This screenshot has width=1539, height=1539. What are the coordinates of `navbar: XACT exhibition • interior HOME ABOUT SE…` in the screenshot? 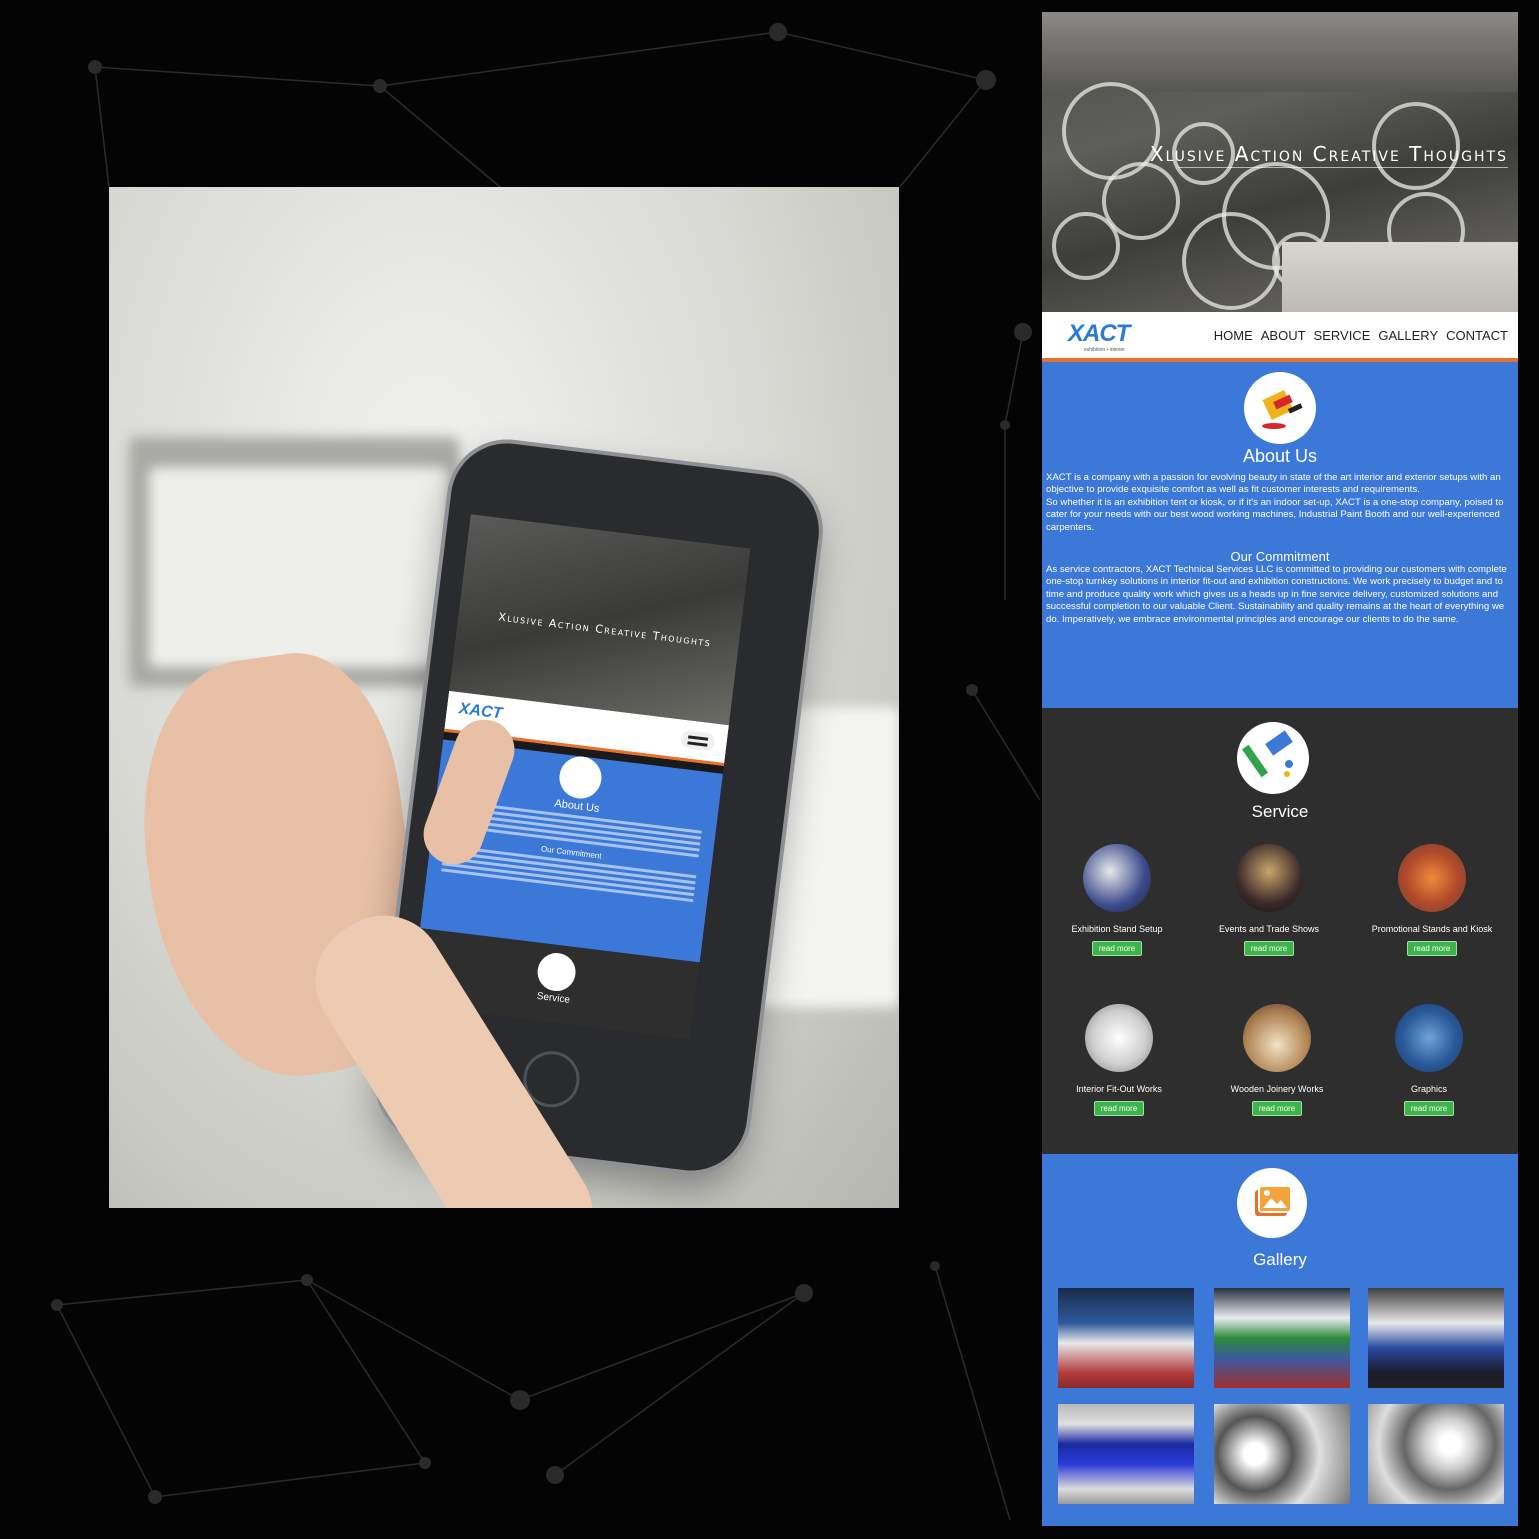 It's located at (1280, 337).